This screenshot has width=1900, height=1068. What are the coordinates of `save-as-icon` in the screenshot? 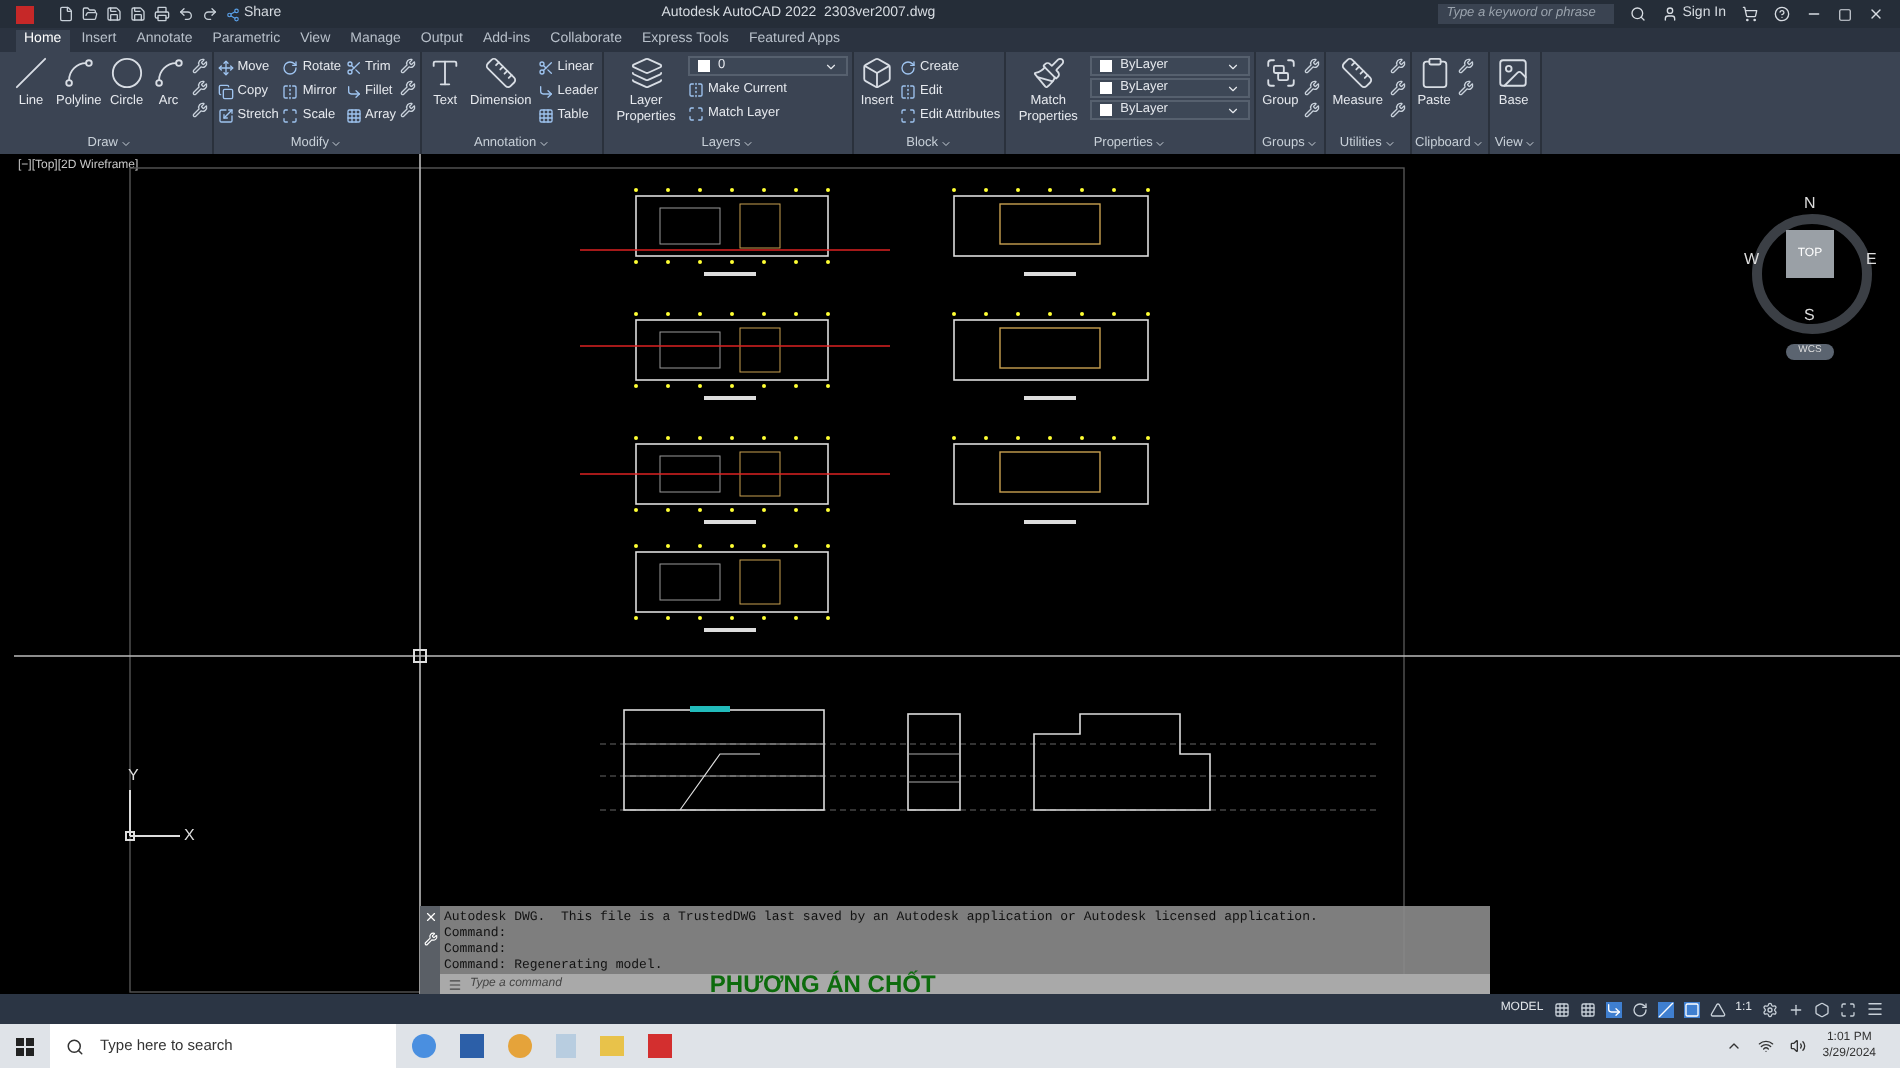 It's located at (138, 14).